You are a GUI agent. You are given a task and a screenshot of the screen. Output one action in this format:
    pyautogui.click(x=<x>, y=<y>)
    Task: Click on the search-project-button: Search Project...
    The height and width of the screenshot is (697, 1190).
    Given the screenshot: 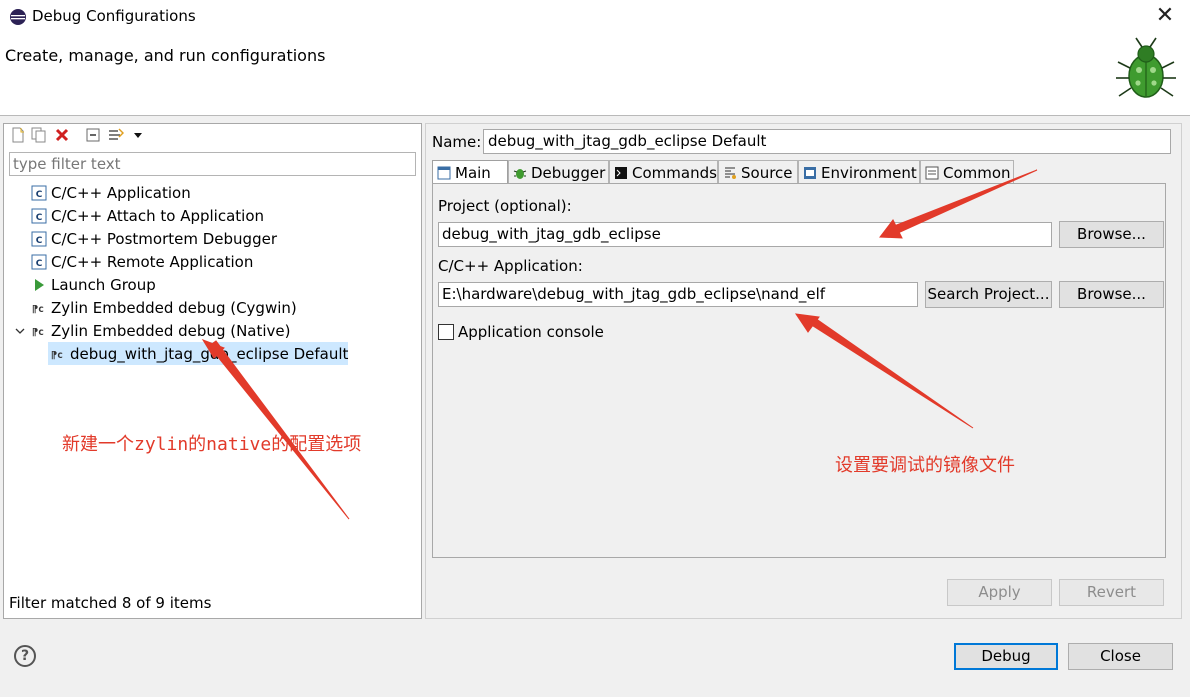 What is the action you would take?
    pyautogui.click(x=988, y=294)
    